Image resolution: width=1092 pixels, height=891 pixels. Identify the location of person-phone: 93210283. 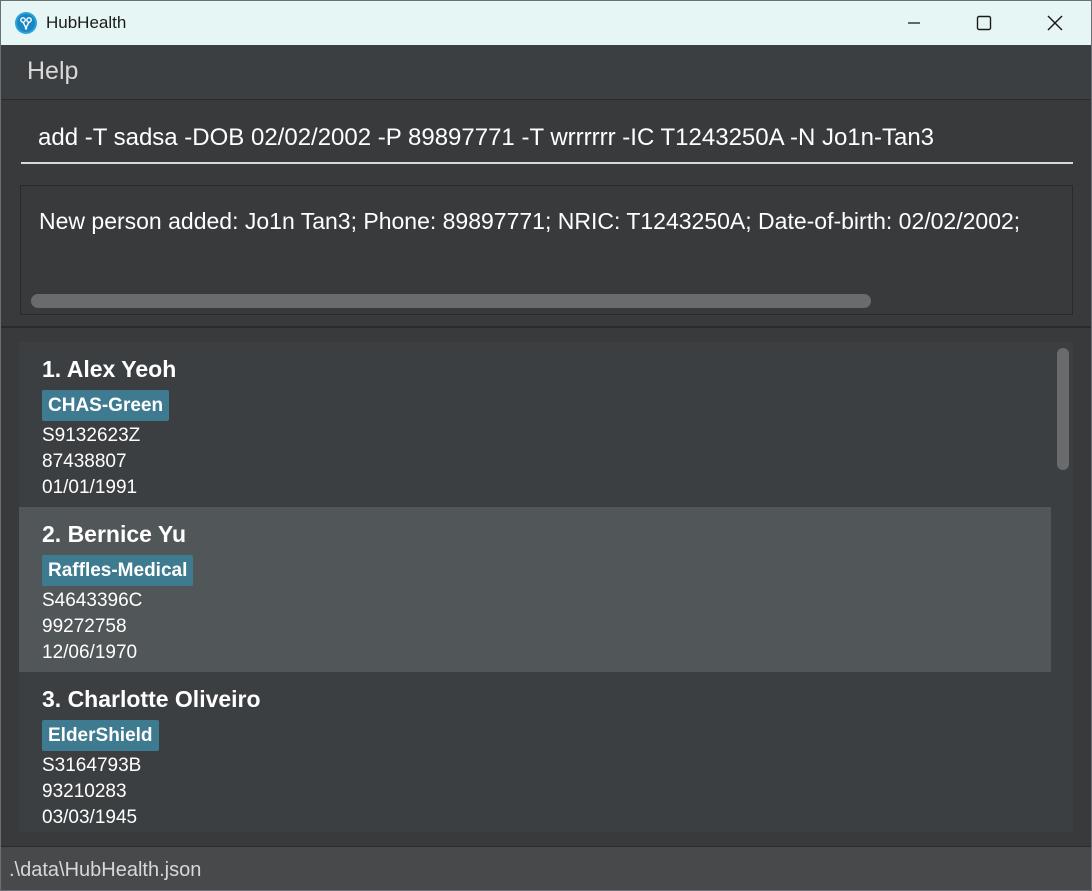
(84, 791).